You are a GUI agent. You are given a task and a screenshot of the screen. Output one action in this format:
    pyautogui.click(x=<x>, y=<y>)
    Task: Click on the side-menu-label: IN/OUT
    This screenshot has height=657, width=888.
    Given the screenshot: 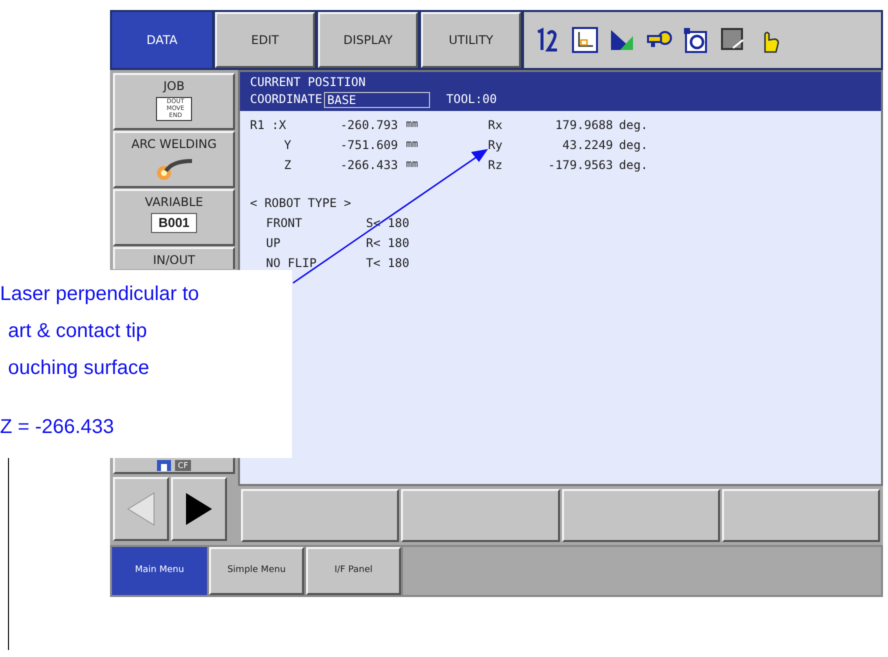 What is the action you would take?
    pyautogui.click(x=174, y=260)
    